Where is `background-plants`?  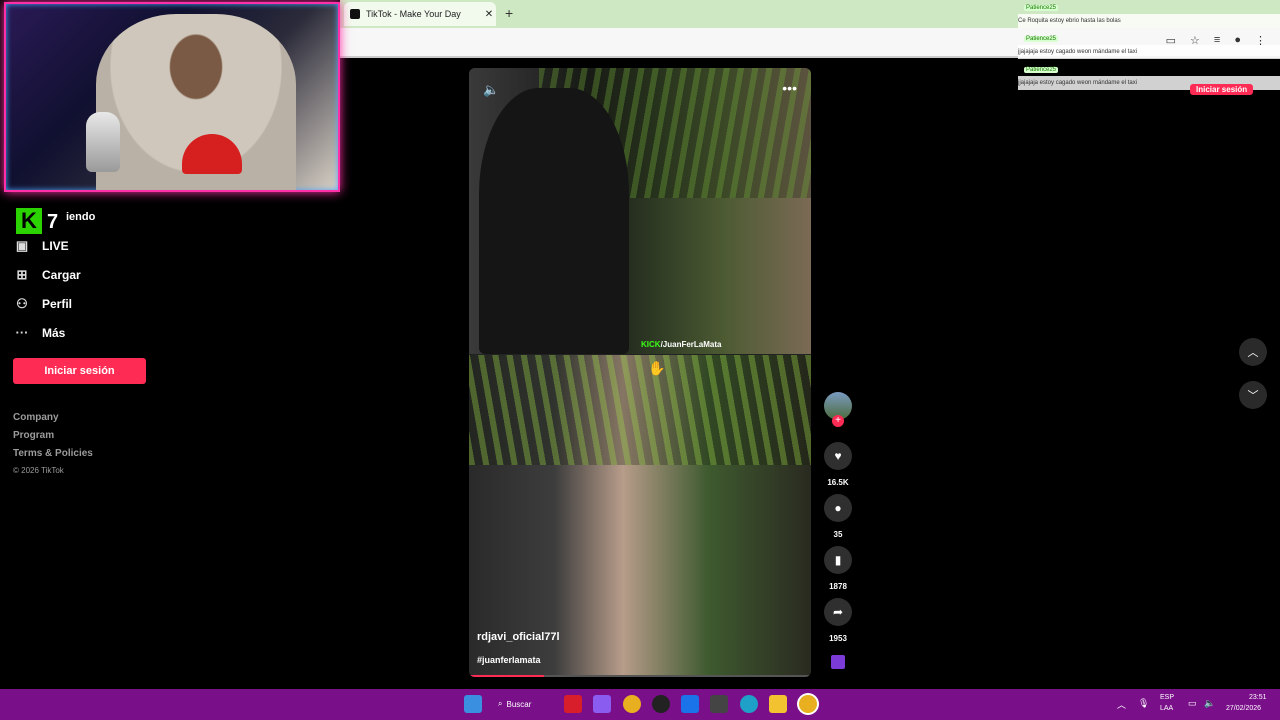
background-plants is located at coordinates (640, 410).